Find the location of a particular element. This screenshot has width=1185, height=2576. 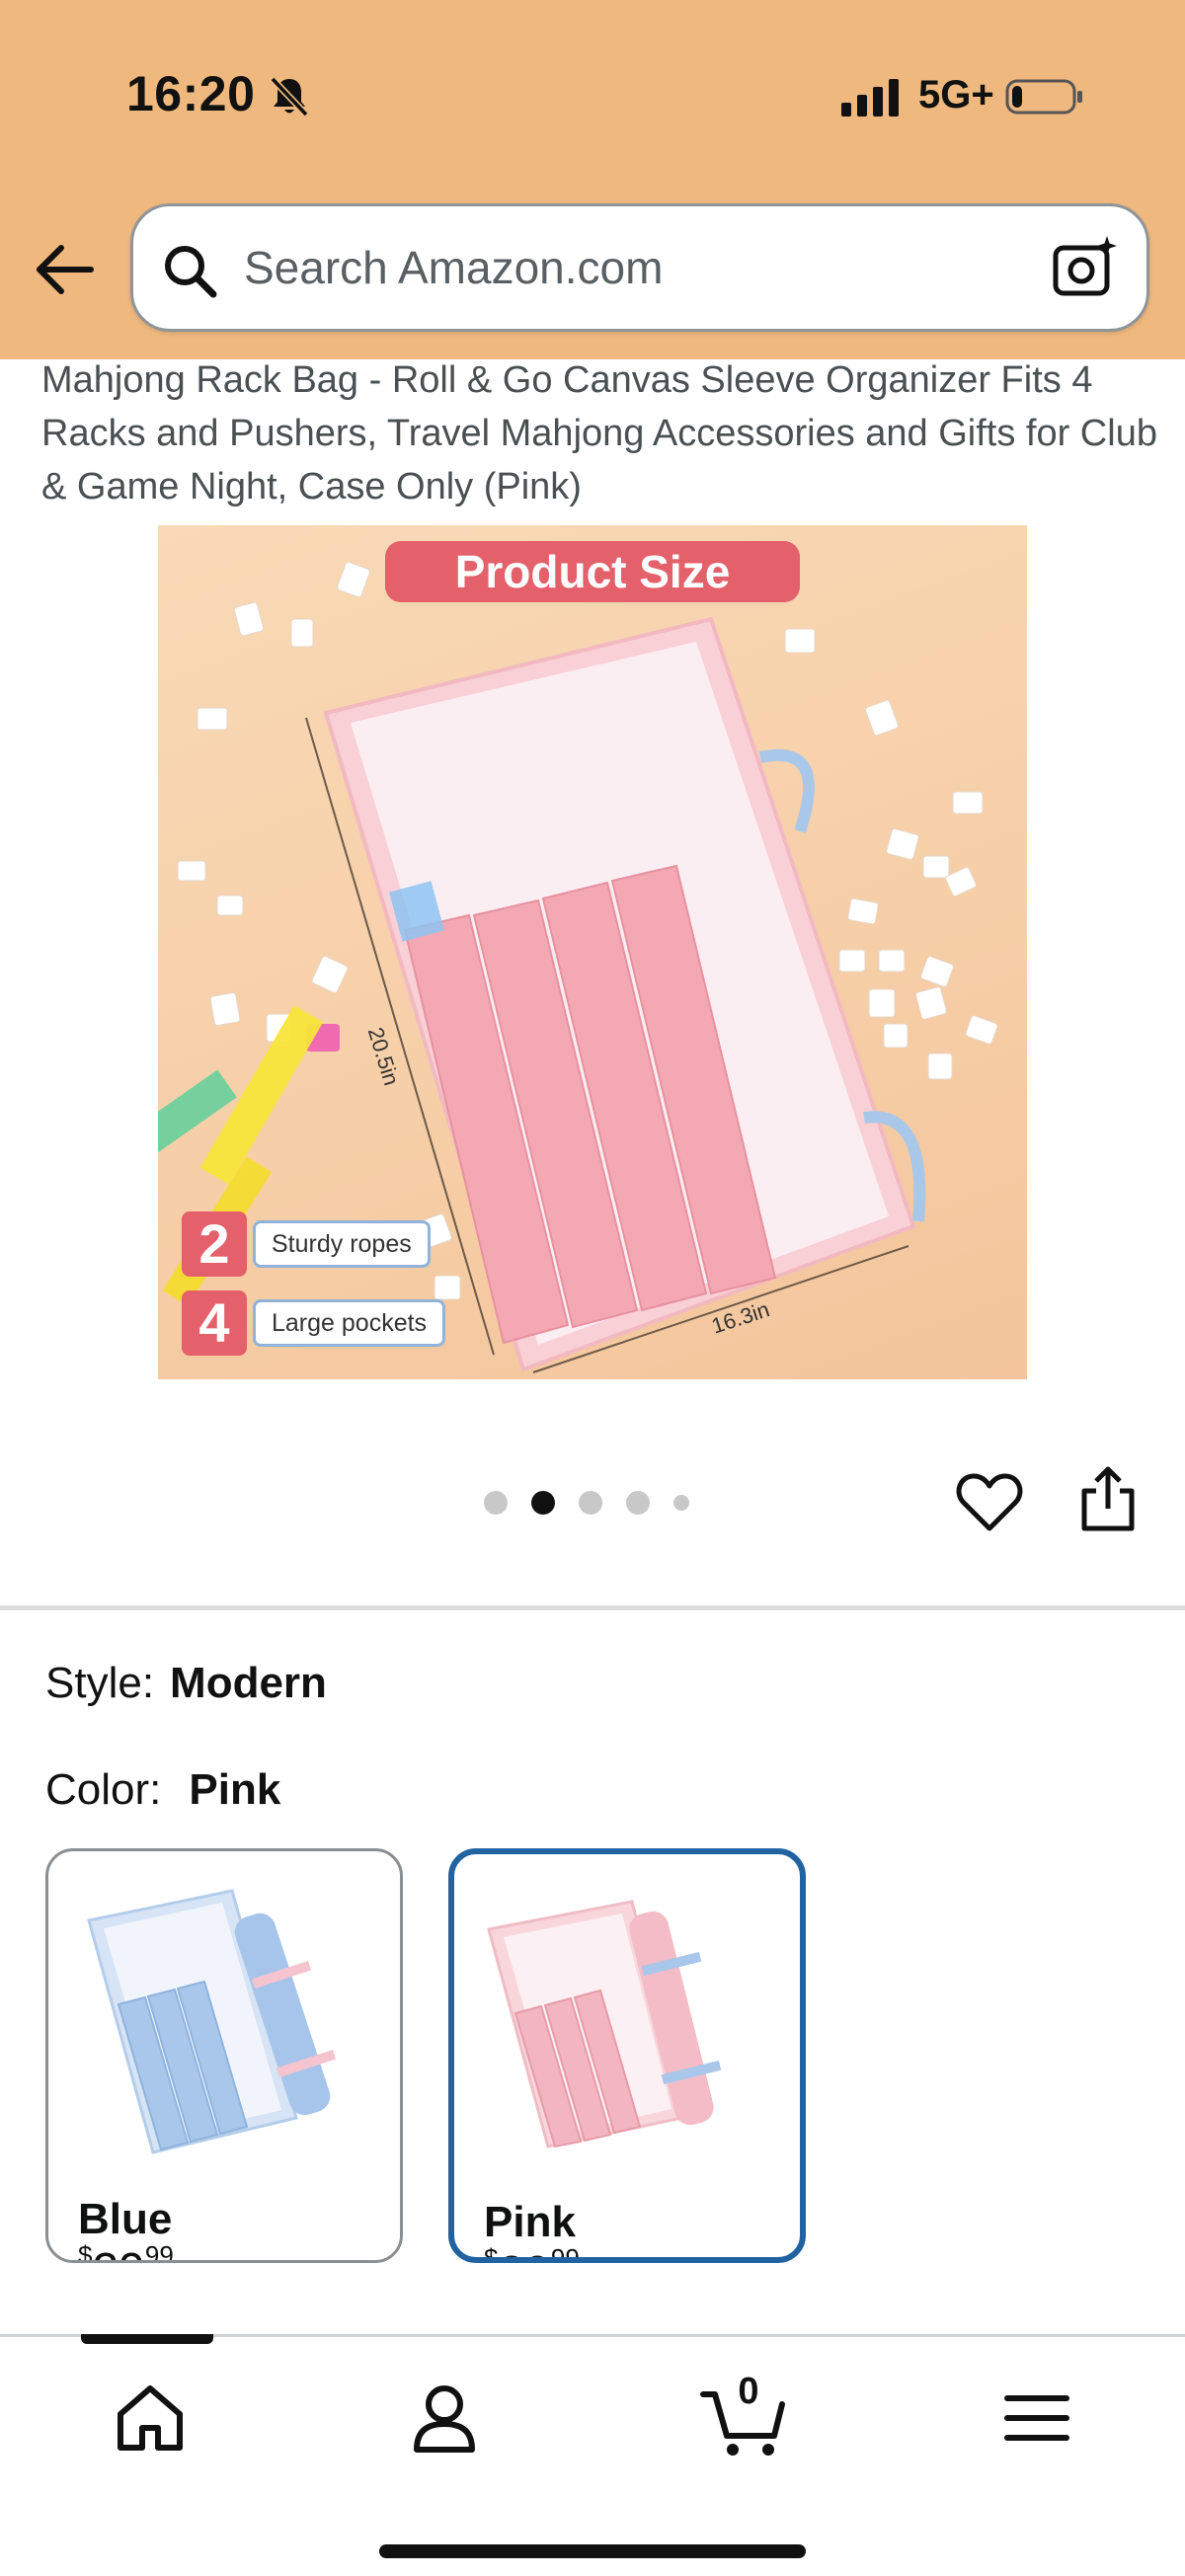

feature-number: 4 is located at coordinates (215, 1323).